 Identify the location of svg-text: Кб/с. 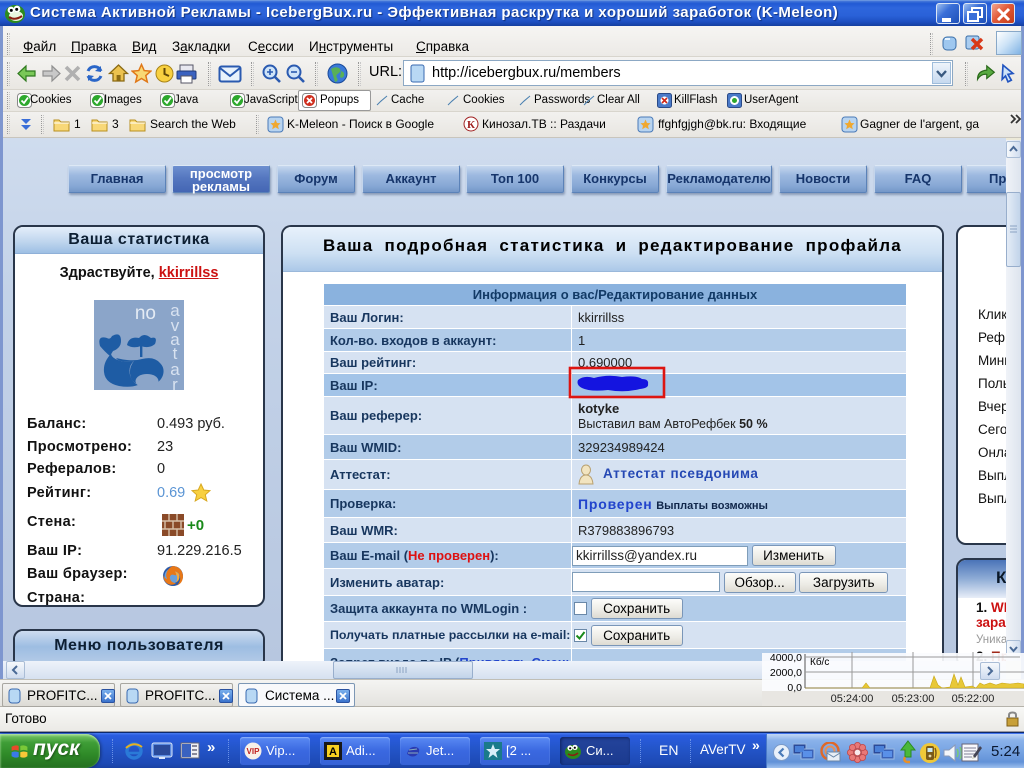
(819, 662).